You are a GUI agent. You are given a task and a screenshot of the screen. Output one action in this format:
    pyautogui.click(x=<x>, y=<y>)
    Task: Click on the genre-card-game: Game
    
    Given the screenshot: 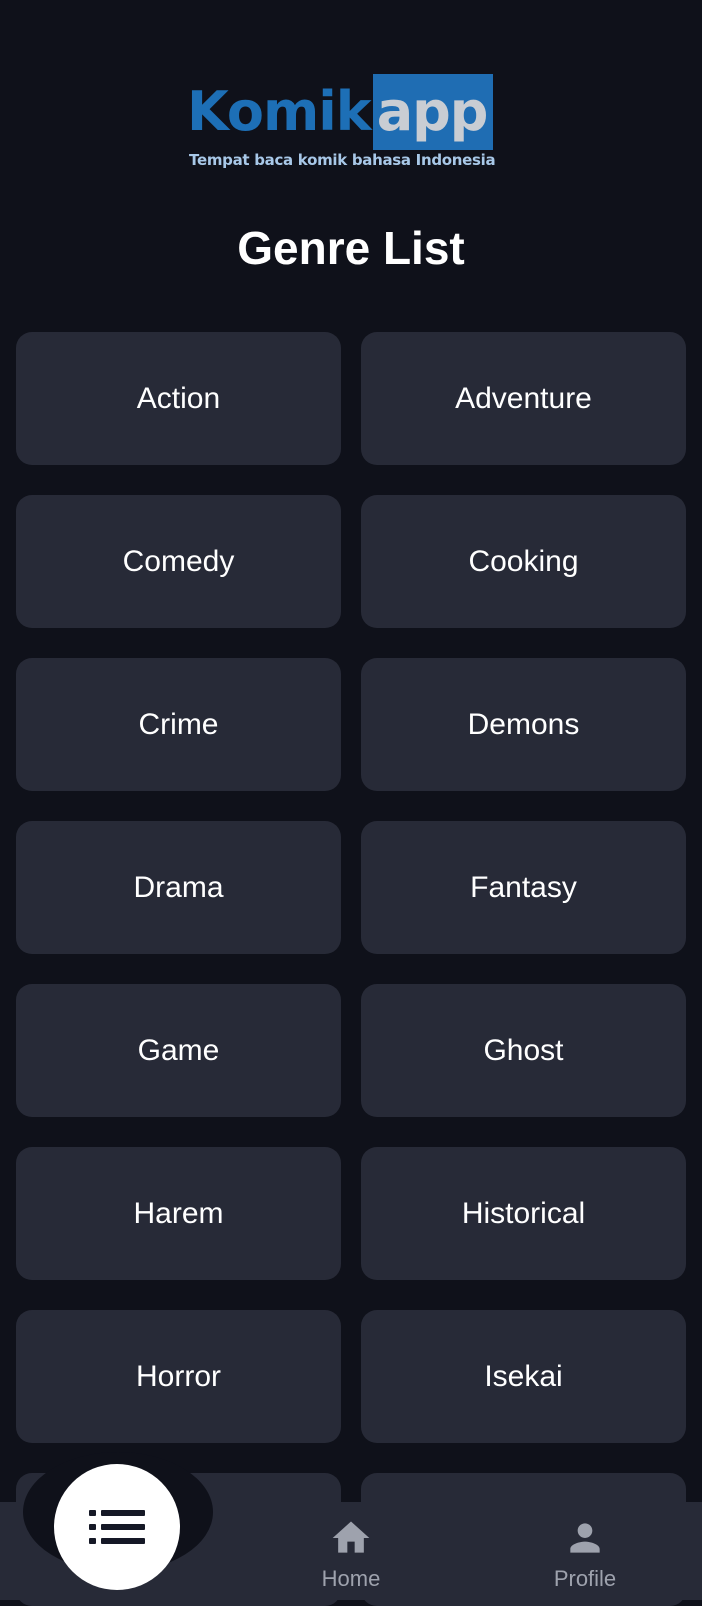 What is the action you would take?
    pyautogui.click(x=178, y=1050)
    